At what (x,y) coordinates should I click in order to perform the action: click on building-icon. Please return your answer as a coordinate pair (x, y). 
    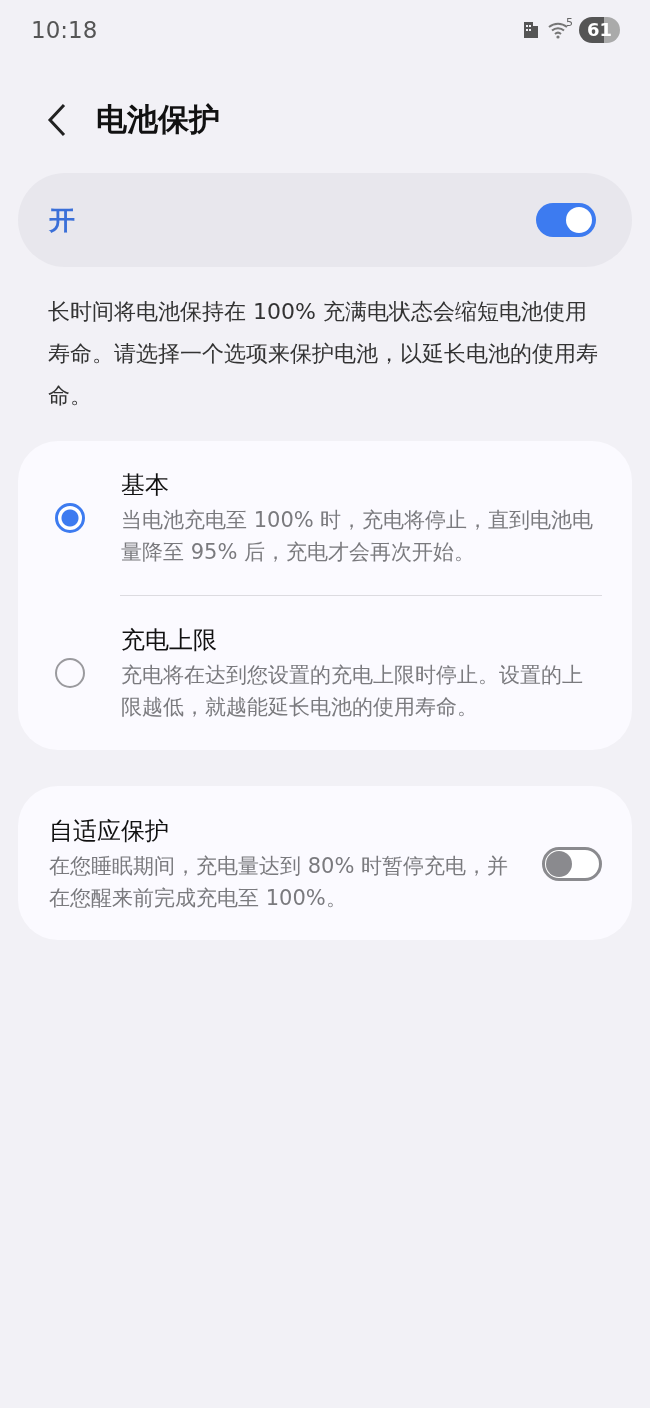
    Looking at the image, I should click on (530, 30).